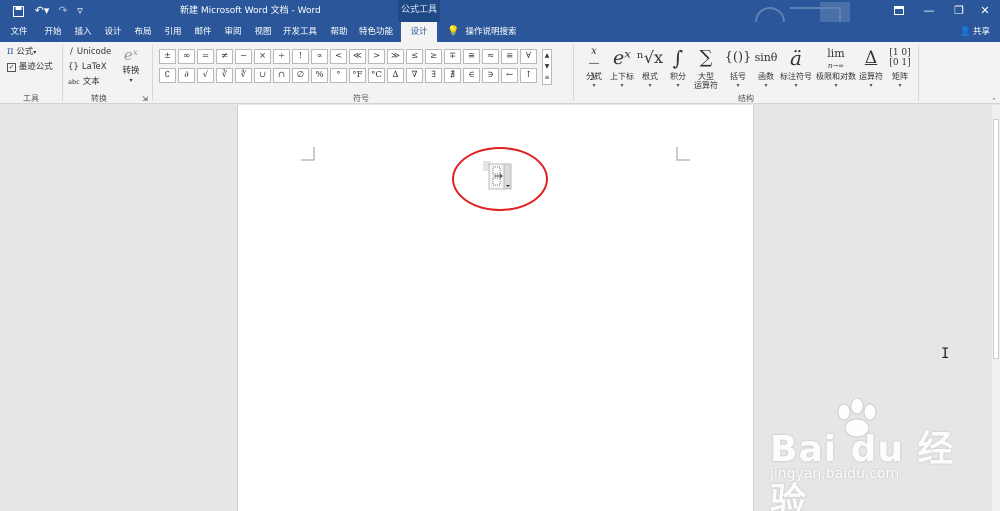 Image resolution: width=1000 pixels, height=511 pixels. Describe the element at coordinates (433, 56) in the screenshot. I see `symbol-greater-equal: ≥` at that location.